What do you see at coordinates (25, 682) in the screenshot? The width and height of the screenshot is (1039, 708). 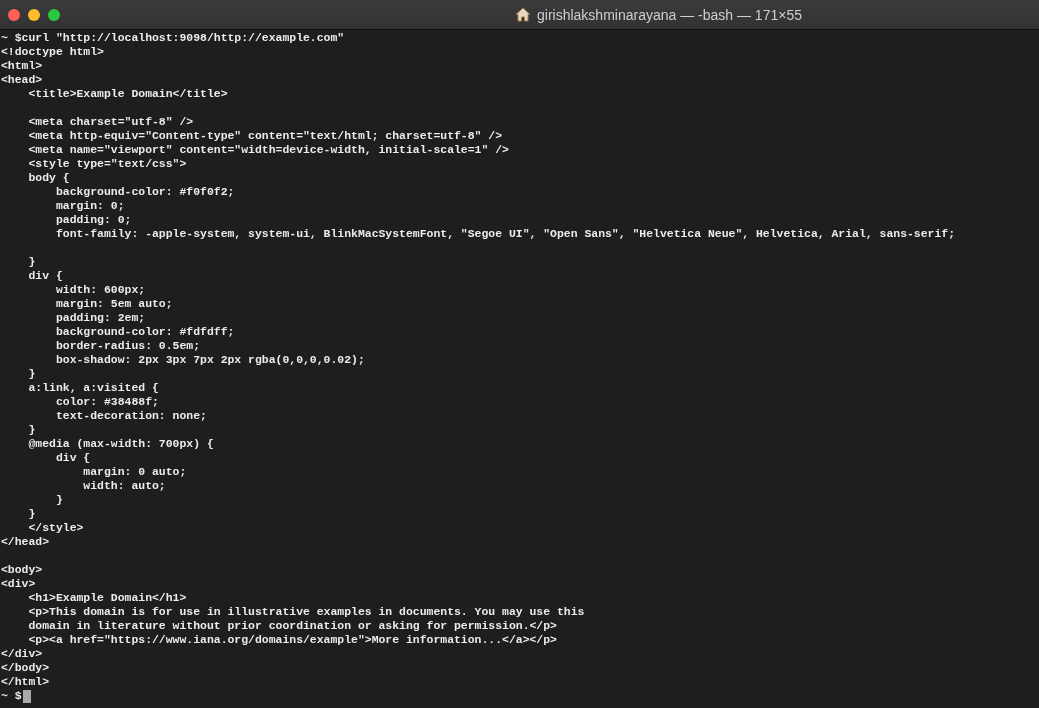 I see `terminal-line: </html>` at bounding box center [25, 682].